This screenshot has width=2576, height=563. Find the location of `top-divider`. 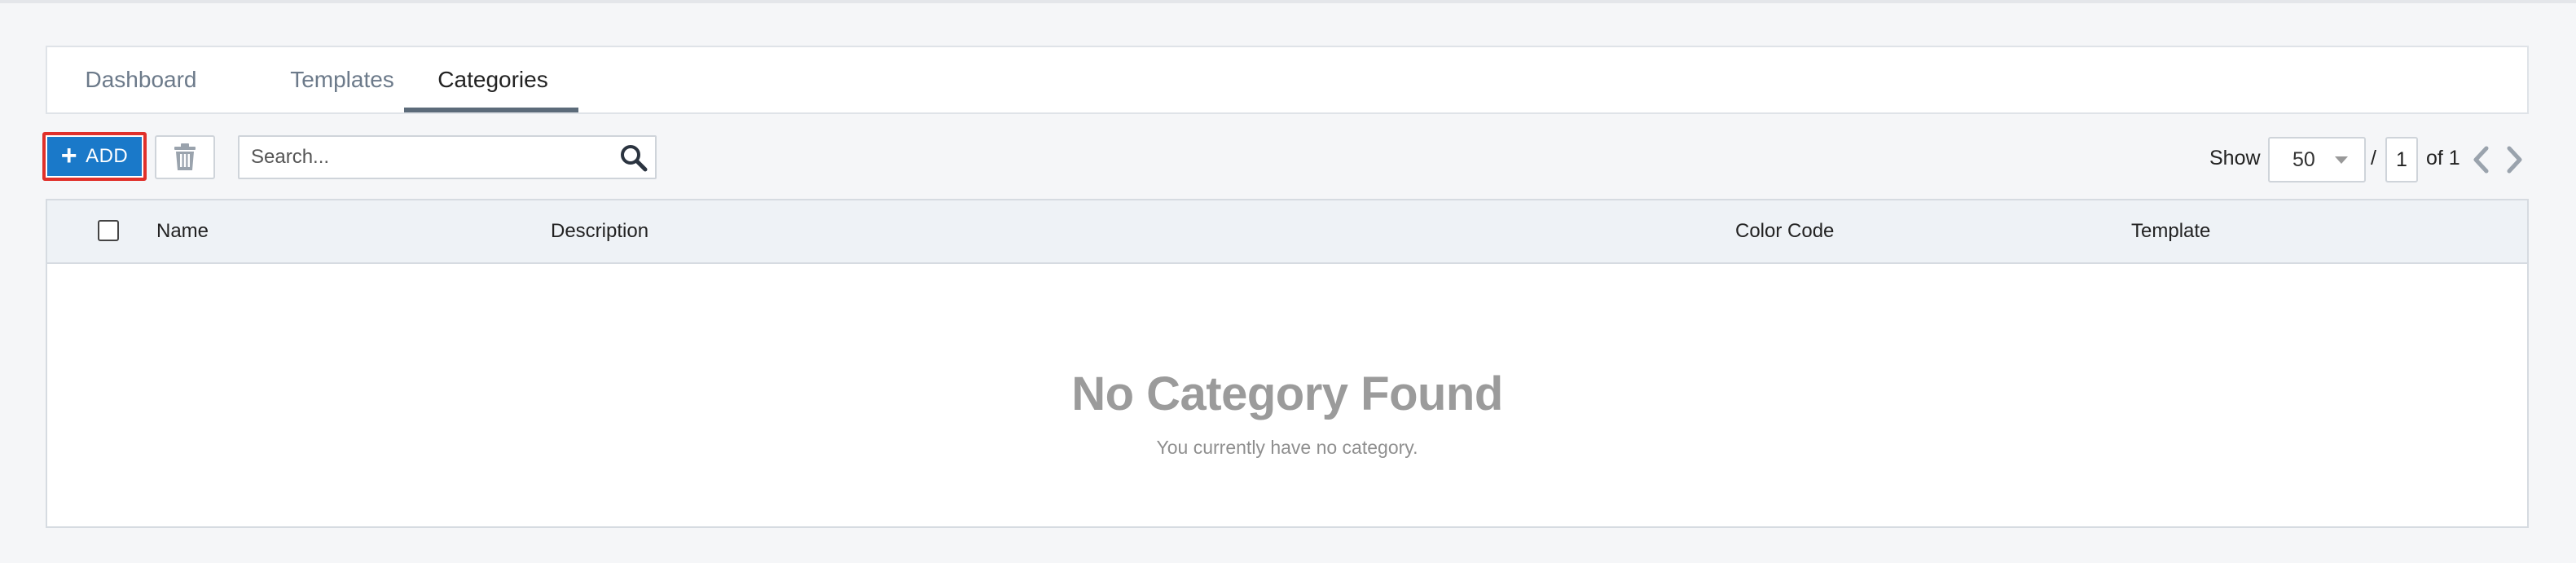

top-divider is located at coordinates (1288, 1).